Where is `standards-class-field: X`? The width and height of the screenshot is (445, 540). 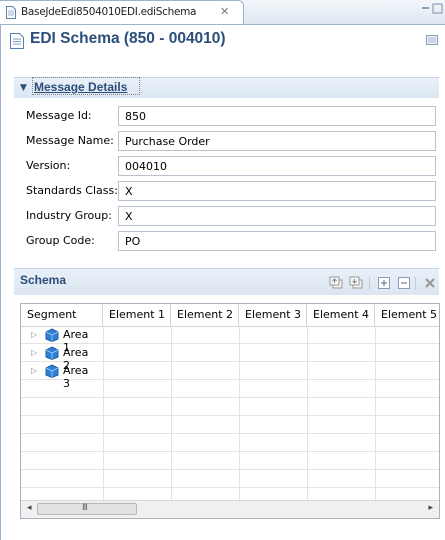
standards-class-field: X is located at coordinates (277, 191).